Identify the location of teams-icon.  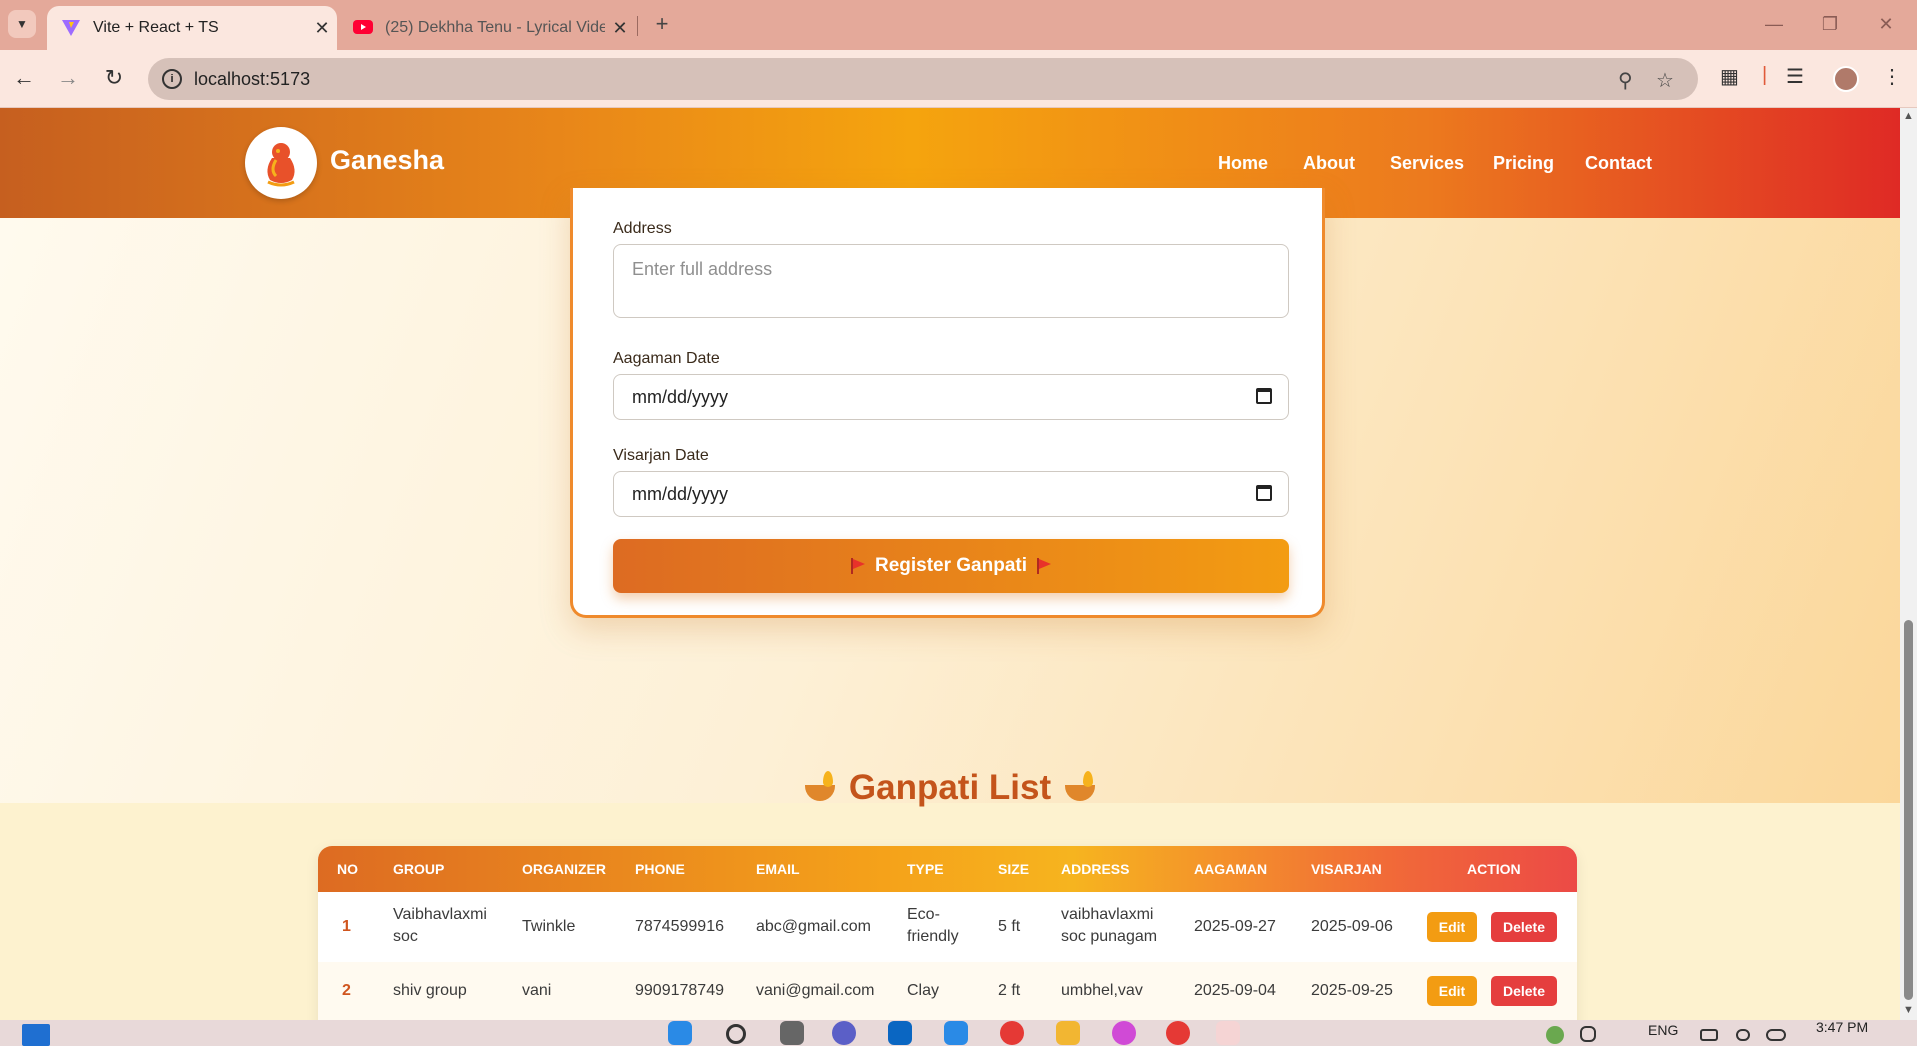
(844, 1033).